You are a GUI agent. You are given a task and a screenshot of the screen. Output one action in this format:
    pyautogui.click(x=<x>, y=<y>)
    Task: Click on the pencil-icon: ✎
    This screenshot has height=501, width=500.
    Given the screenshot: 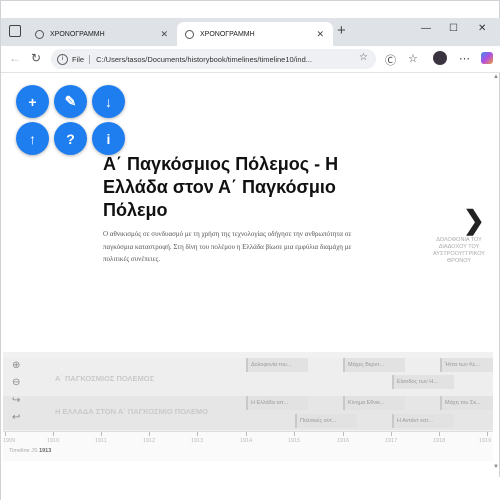 What is the action you would take?
    pyautogui.click(x=70, y=101)
    